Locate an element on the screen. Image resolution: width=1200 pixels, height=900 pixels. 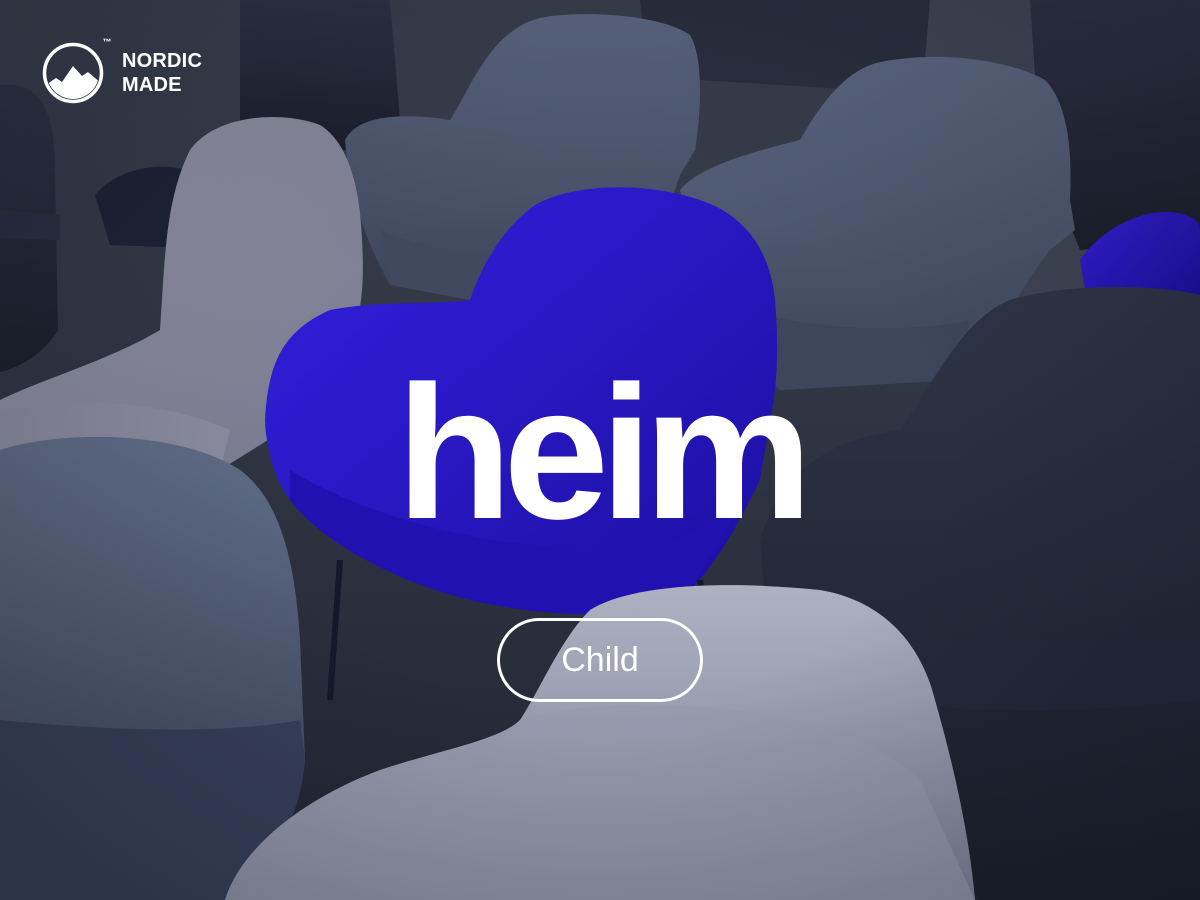
brand-wordmark: NORDIC MADE is located at coordinates (162, 73).